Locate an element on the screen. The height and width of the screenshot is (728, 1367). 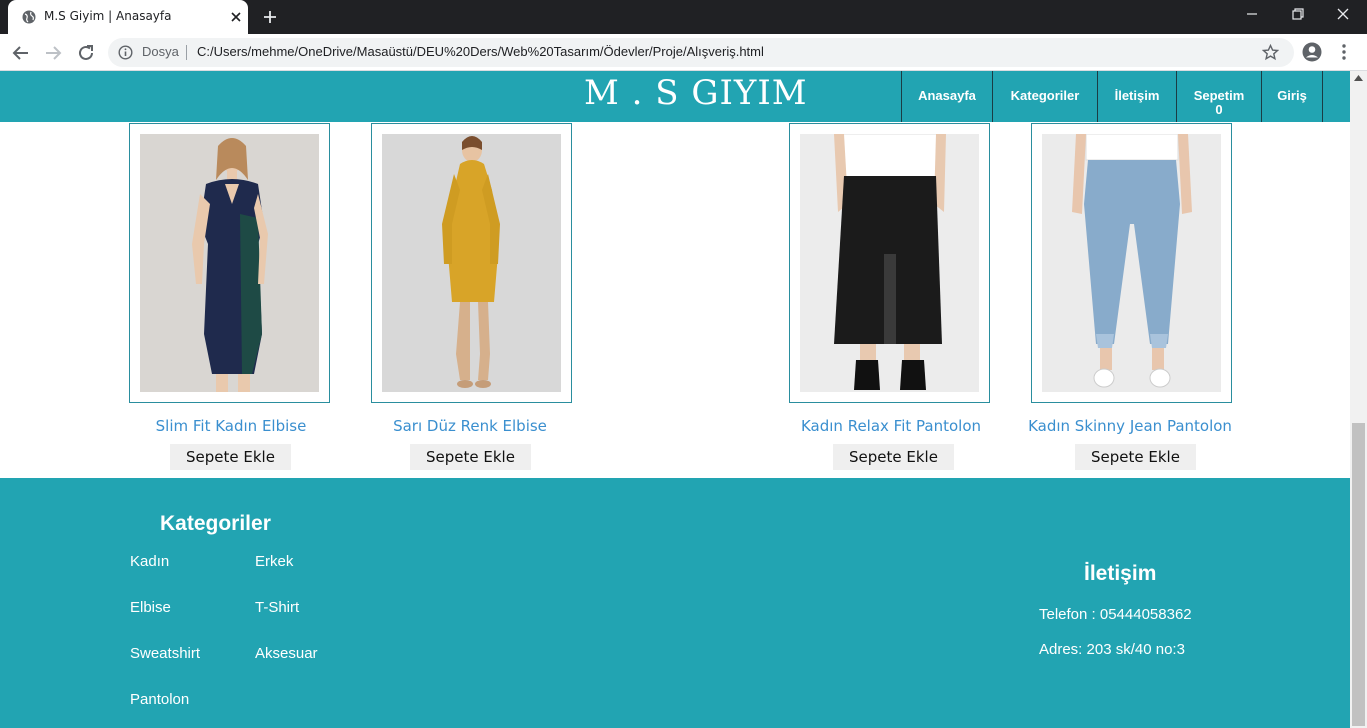
footer-contact-title: İletişim is located at coordinates (1120, 573).